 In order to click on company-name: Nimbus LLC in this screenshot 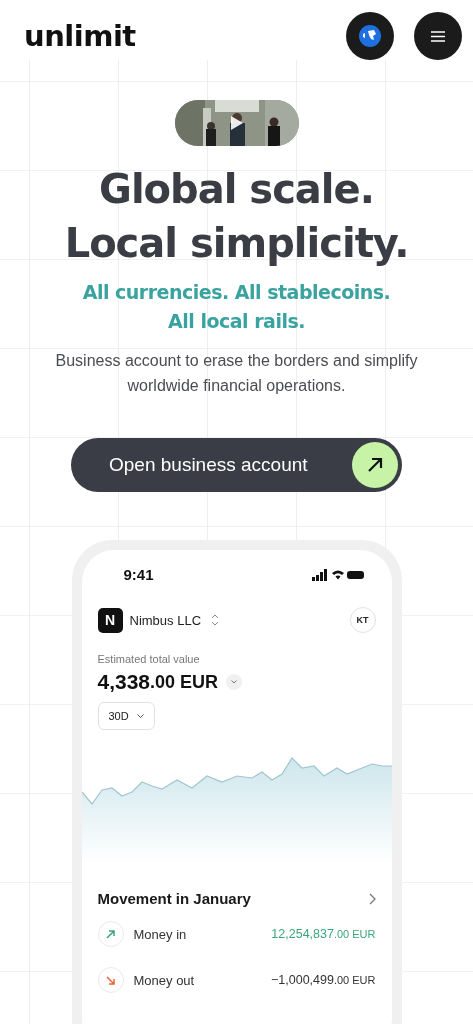, I will do `click(165, 620)`.